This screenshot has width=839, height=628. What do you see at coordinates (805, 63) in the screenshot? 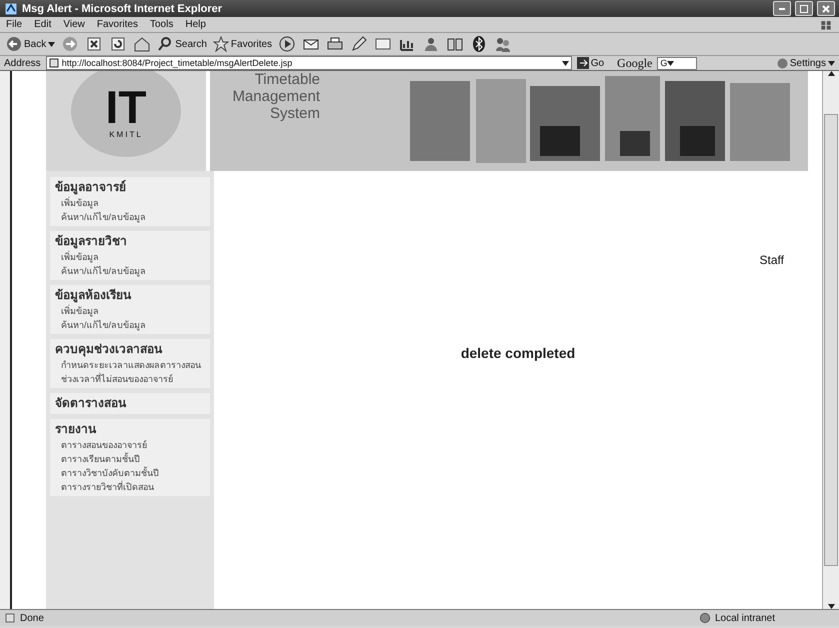
I see `settings-button: Settings` at bounding box center [805, 63].